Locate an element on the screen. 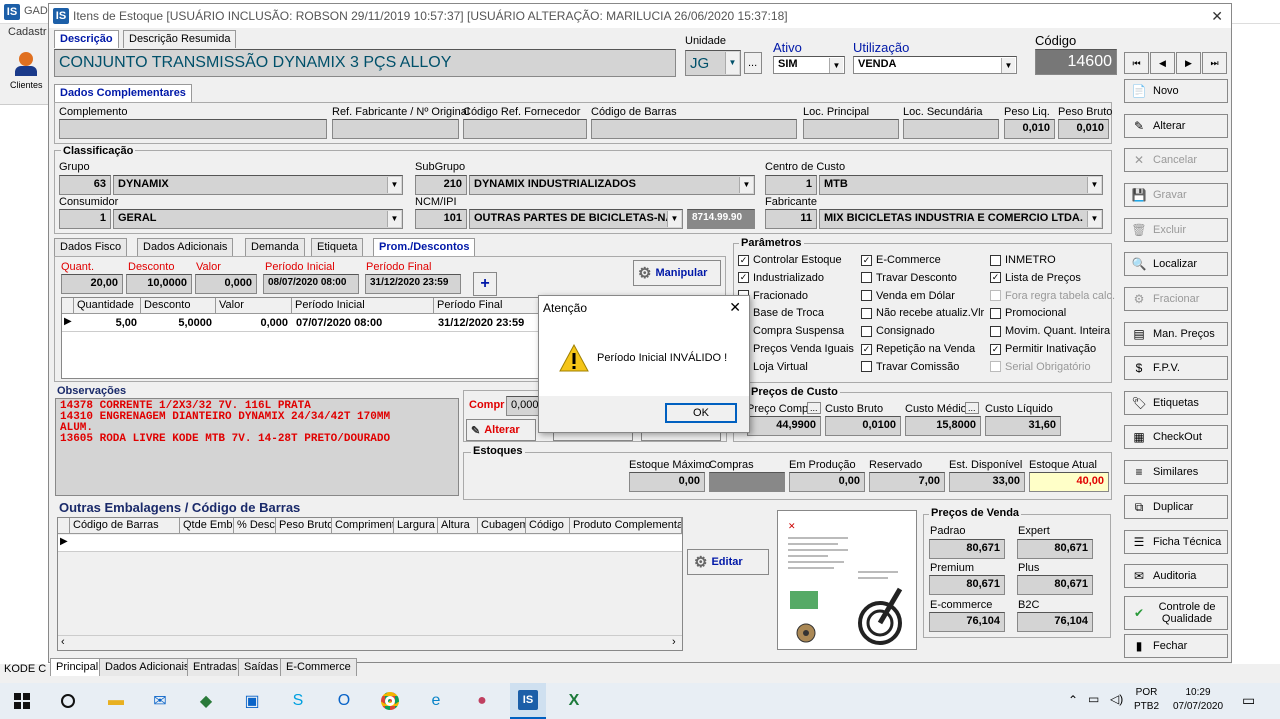  app-shortcut-icon: ◆ is located at coordinates (206, 701).